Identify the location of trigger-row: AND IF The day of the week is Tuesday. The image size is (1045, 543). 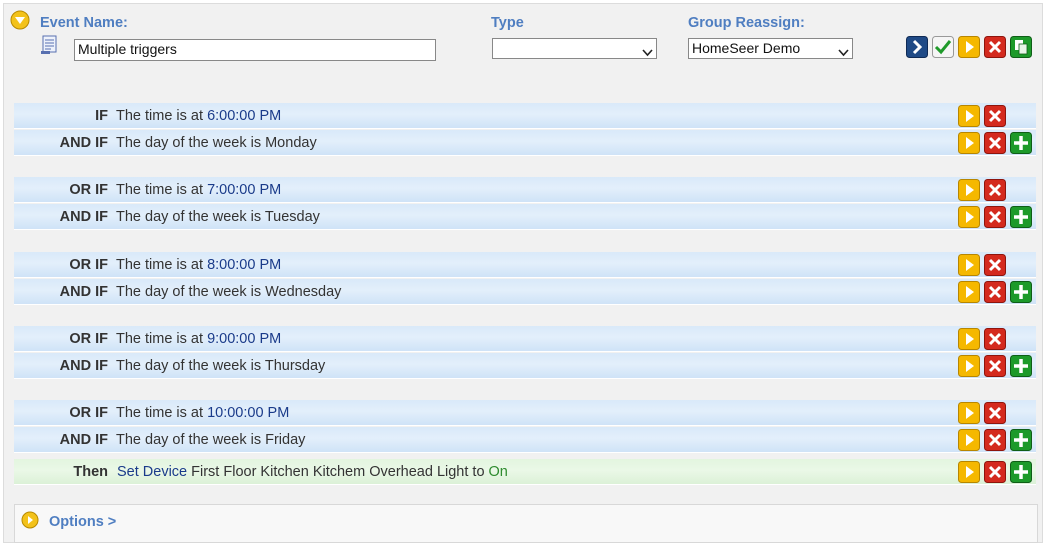
(525, 217).